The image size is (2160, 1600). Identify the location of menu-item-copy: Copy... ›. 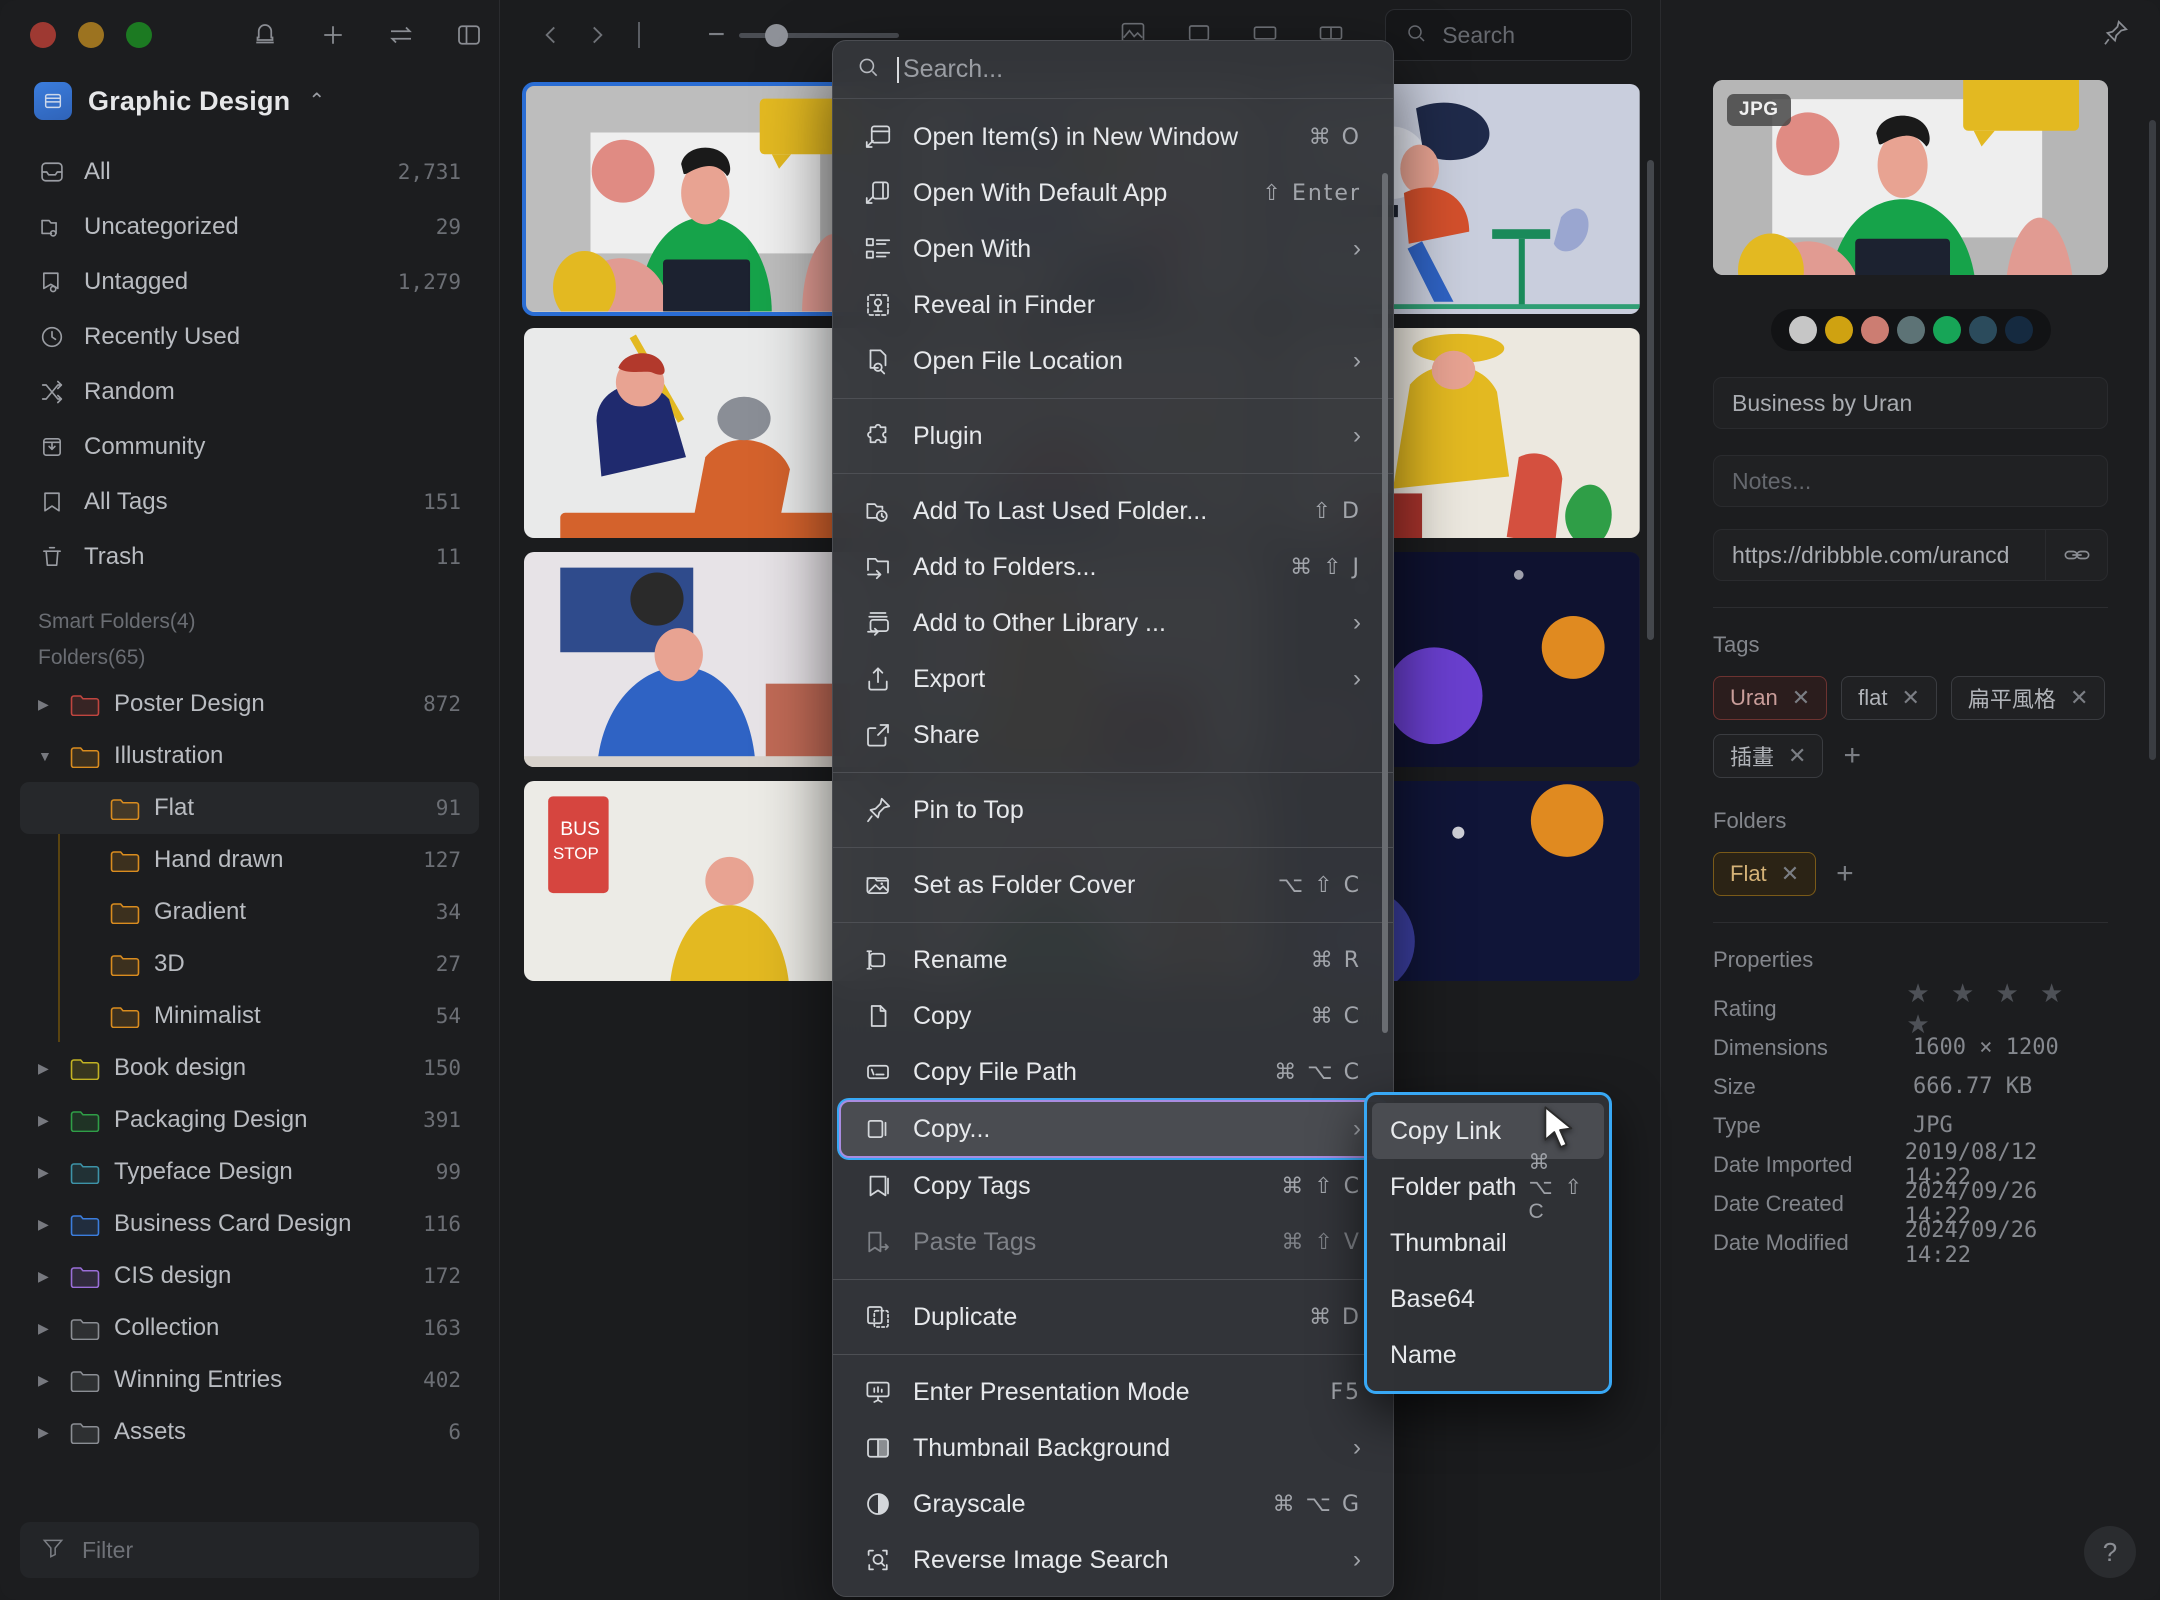
(1113, 1129).